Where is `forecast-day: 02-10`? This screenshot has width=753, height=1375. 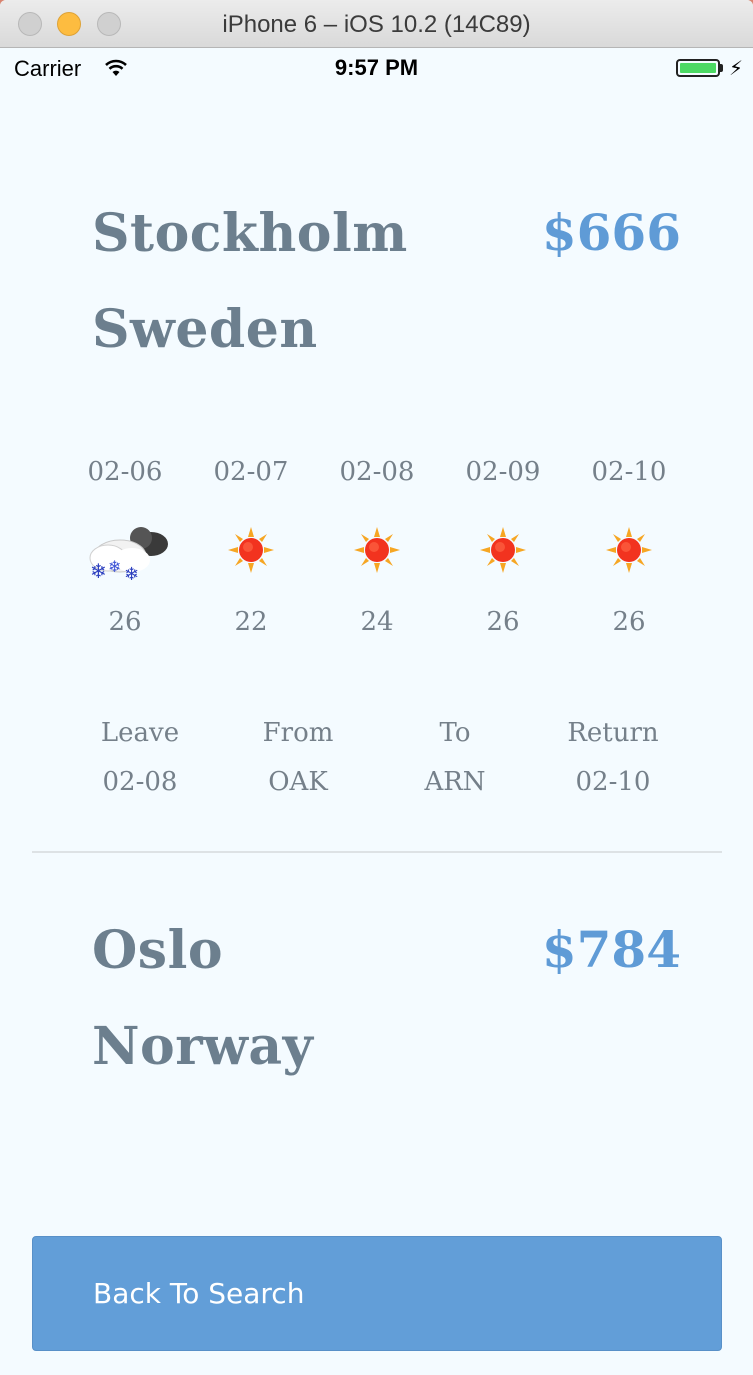
forecast-day: 02-10 is located at coordinates (629, 472).